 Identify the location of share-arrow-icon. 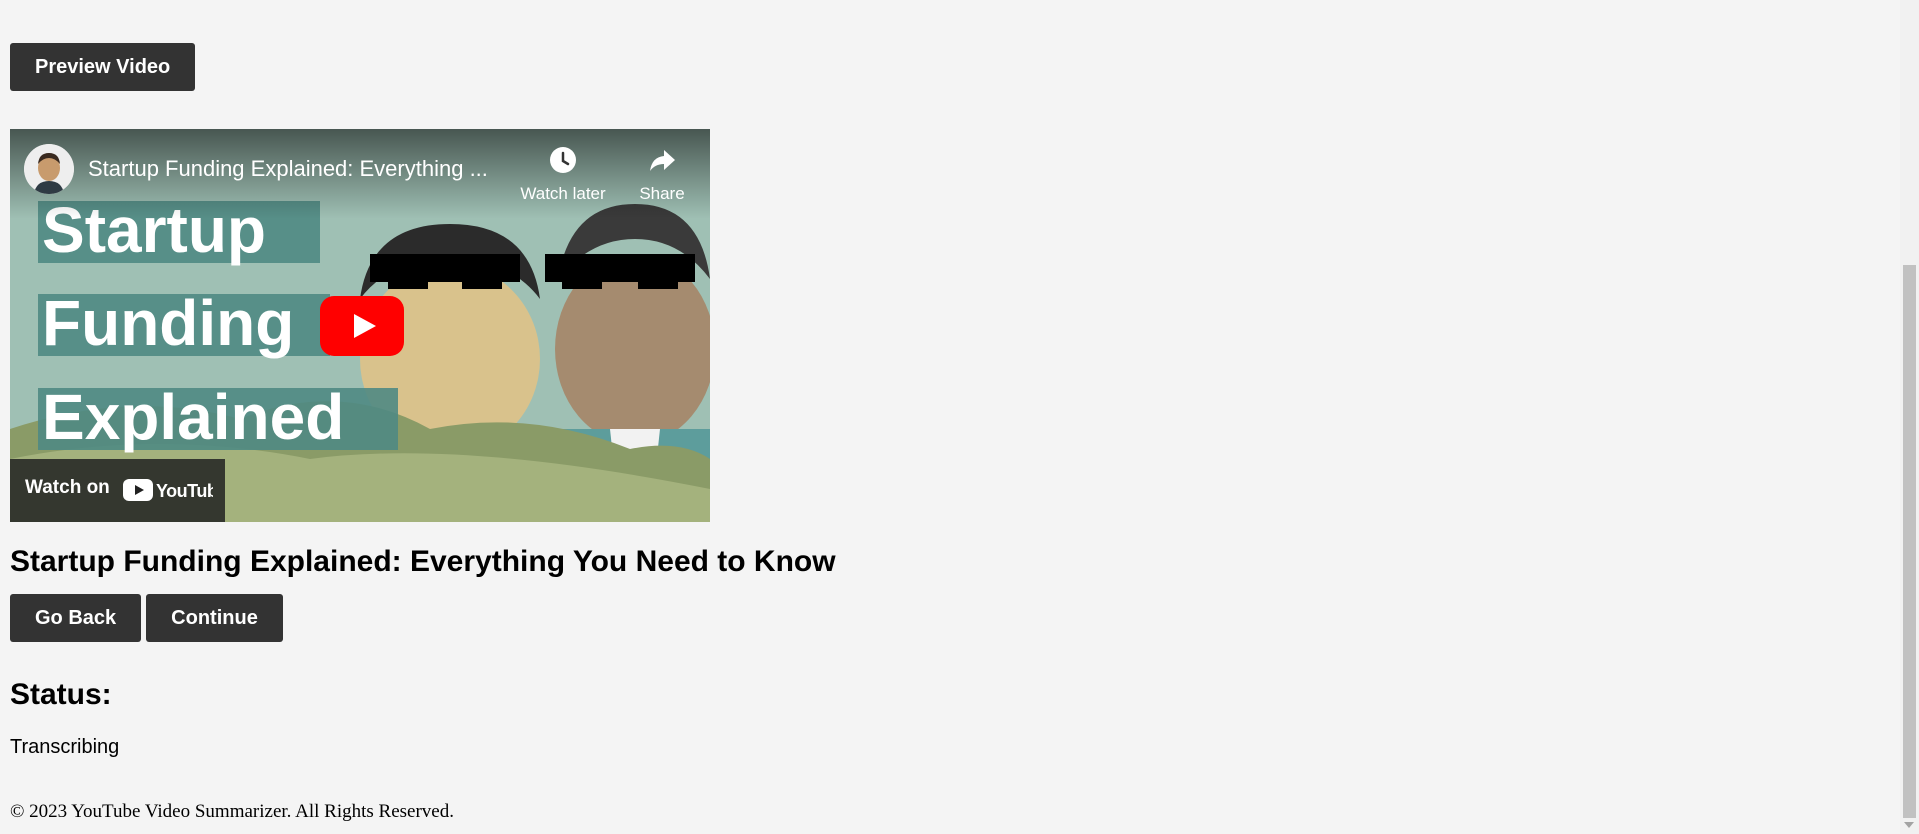
(662, 160).